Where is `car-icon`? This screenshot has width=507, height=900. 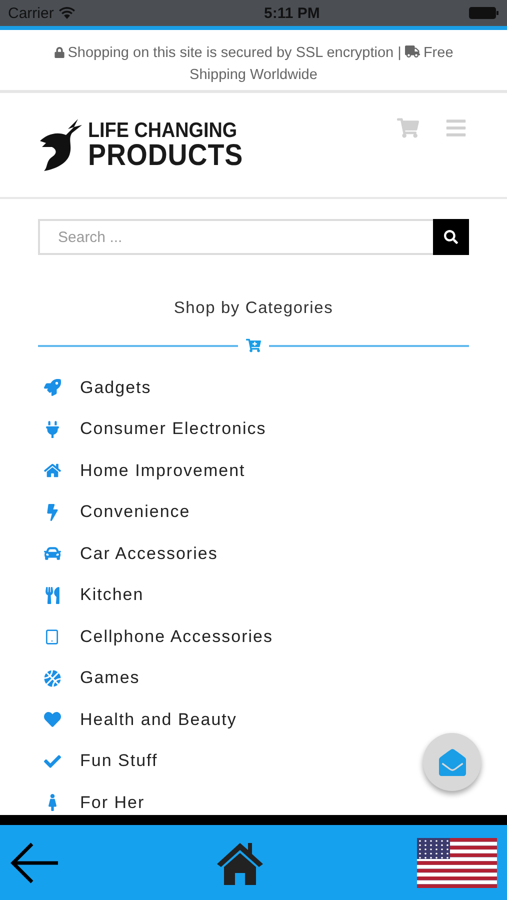
car-icon is located at coordinates (52, 553).